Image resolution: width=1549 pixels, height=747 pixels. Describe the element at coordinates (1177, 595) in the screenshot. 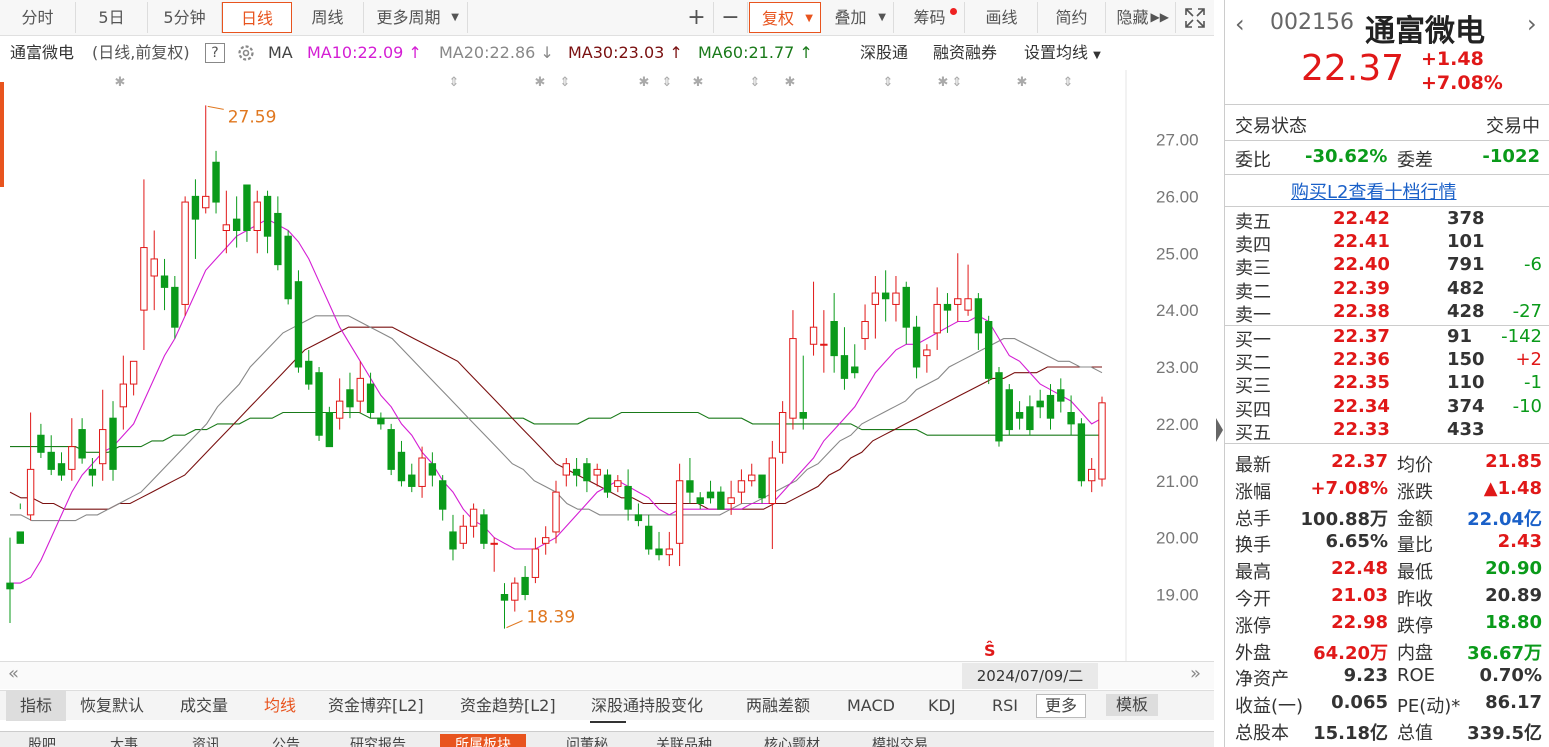

I see `y-tick-label: 19.00` at that location.